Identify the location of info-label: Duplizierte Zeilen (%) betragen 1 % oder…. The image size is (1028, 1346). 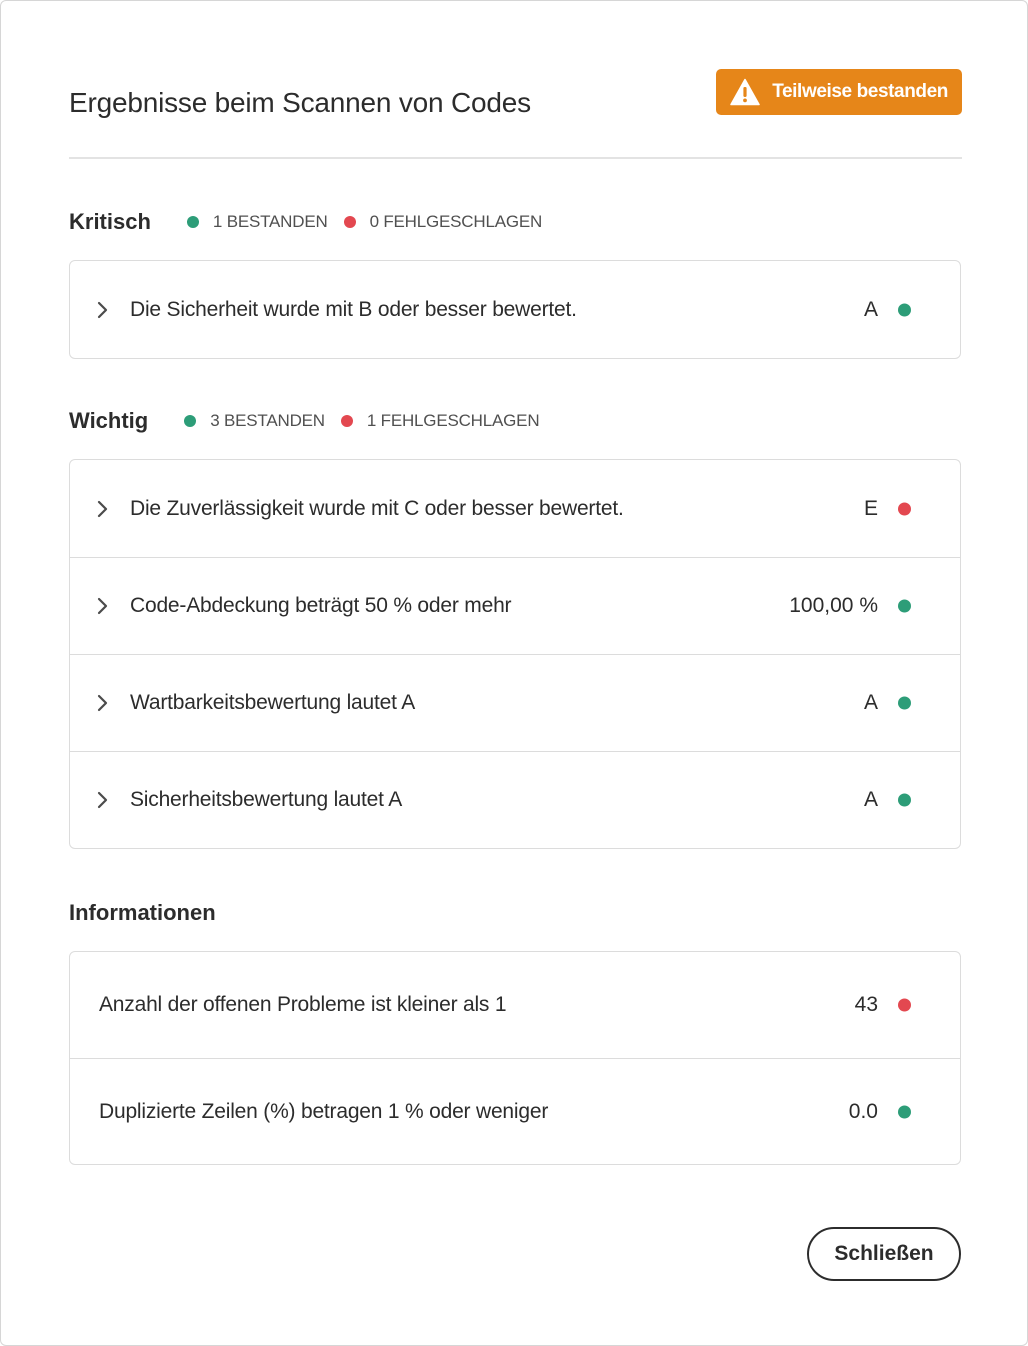
(324, 1111).